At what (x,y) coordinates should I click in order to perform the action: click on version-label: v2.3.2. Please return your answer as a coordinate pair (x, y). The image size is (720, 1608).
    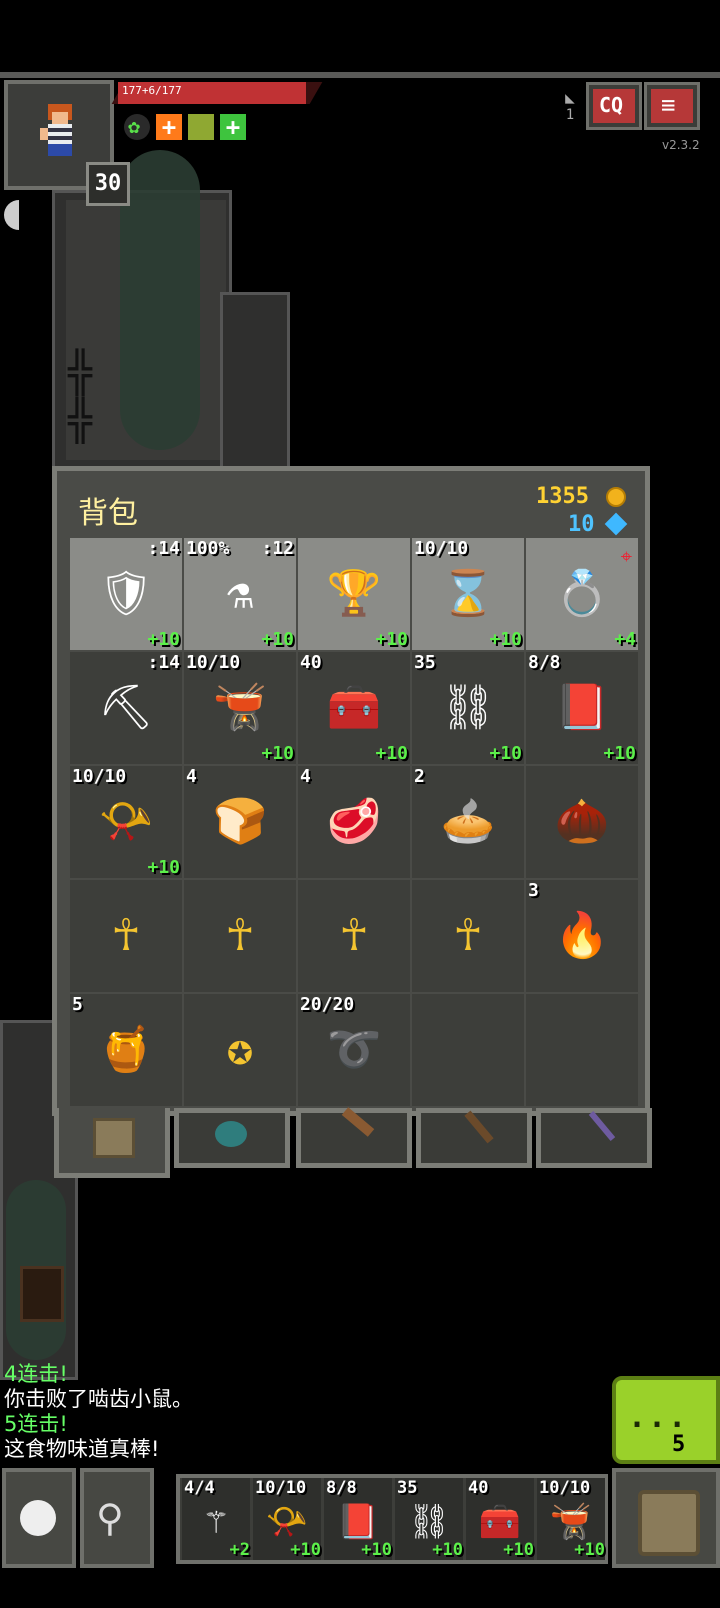
    Looking at the image, I should click on (681, 145).